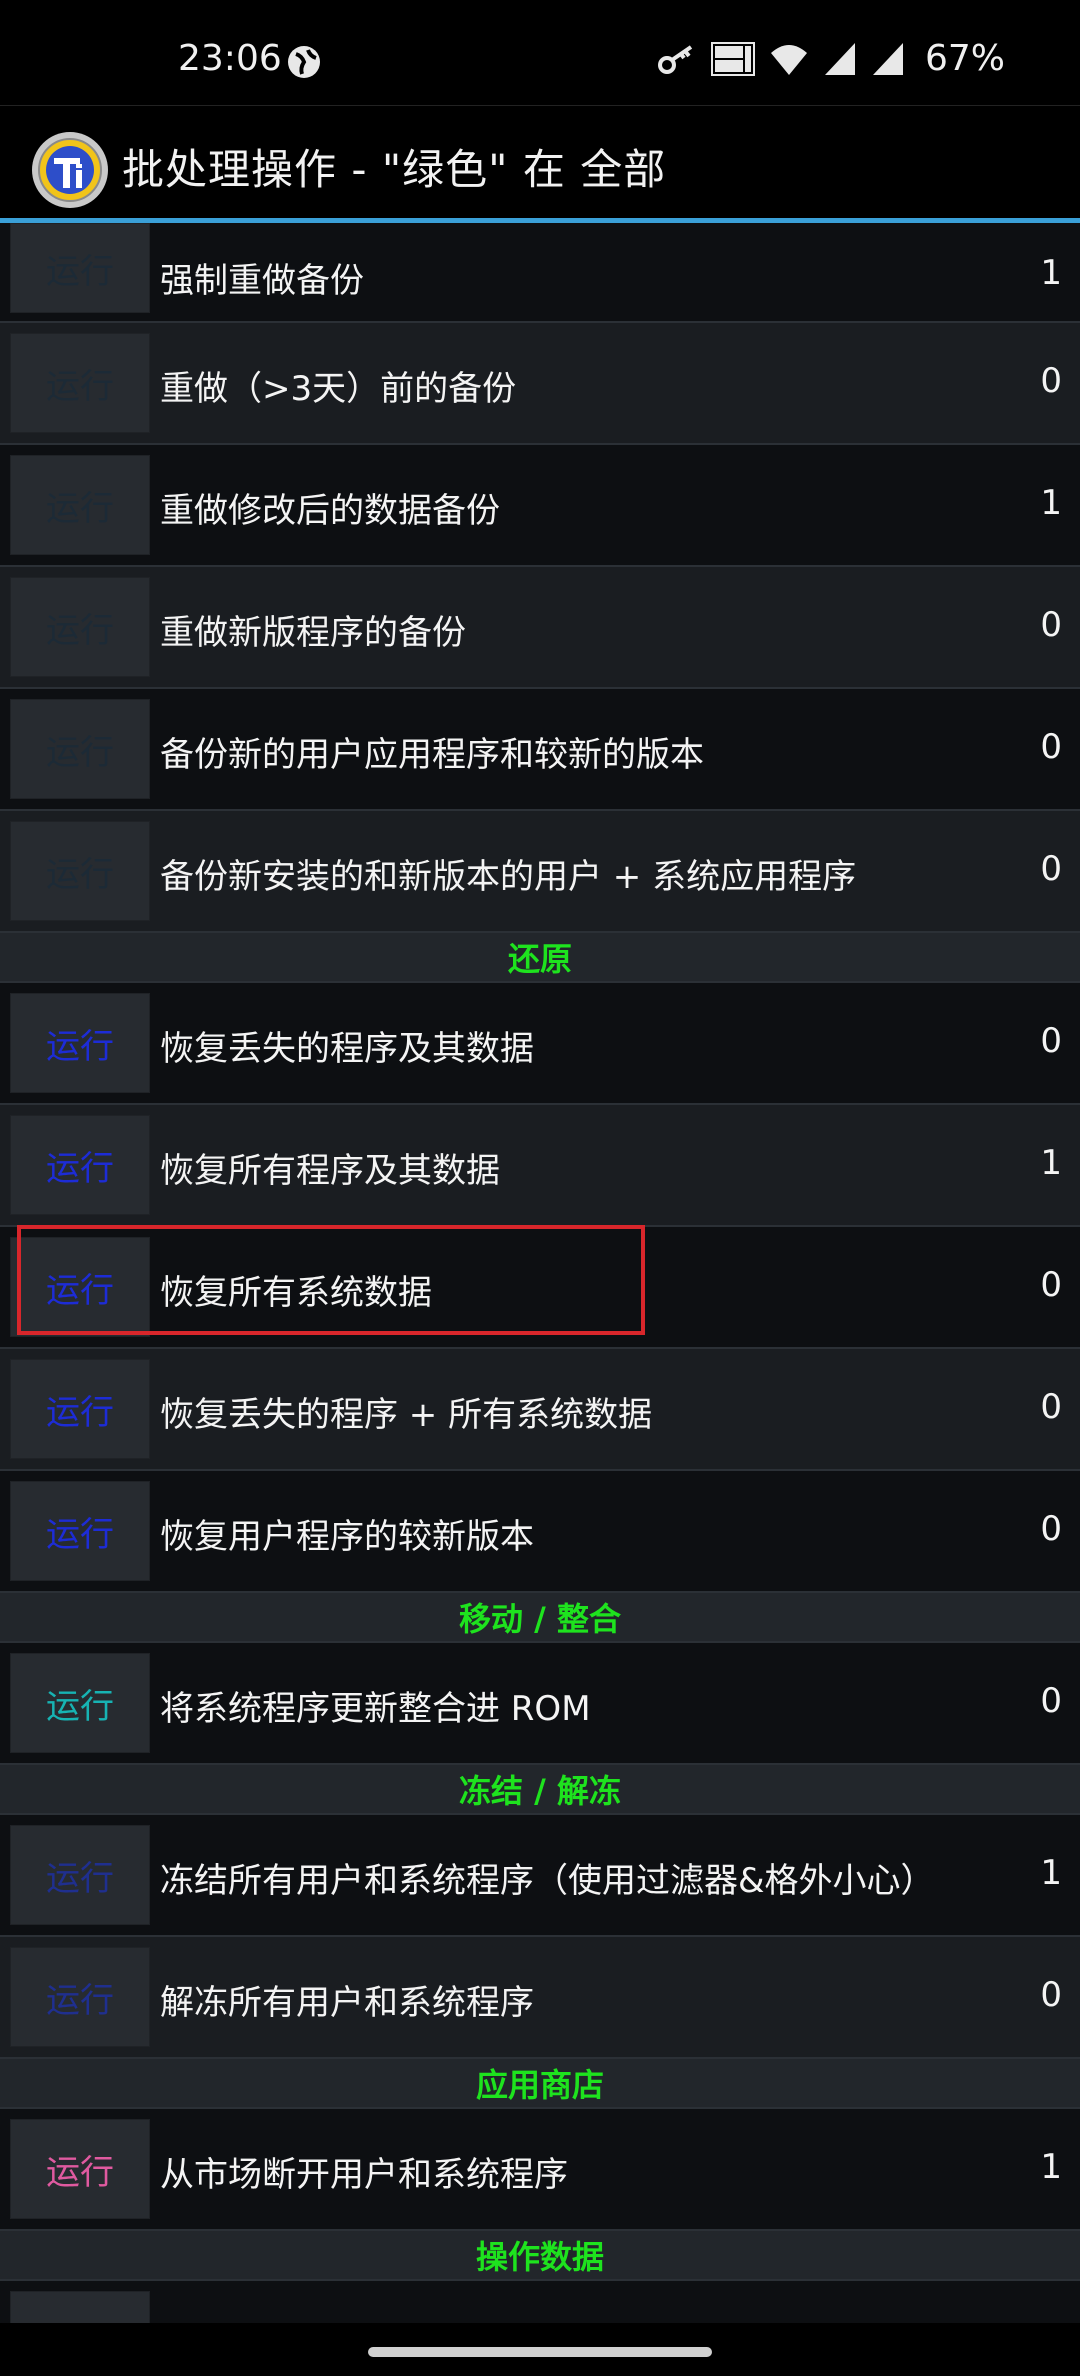 The image size is (1080, 2376). Describe the element at coordinates (304, 62) in the screenshot. I see `globe-icon` at that location.